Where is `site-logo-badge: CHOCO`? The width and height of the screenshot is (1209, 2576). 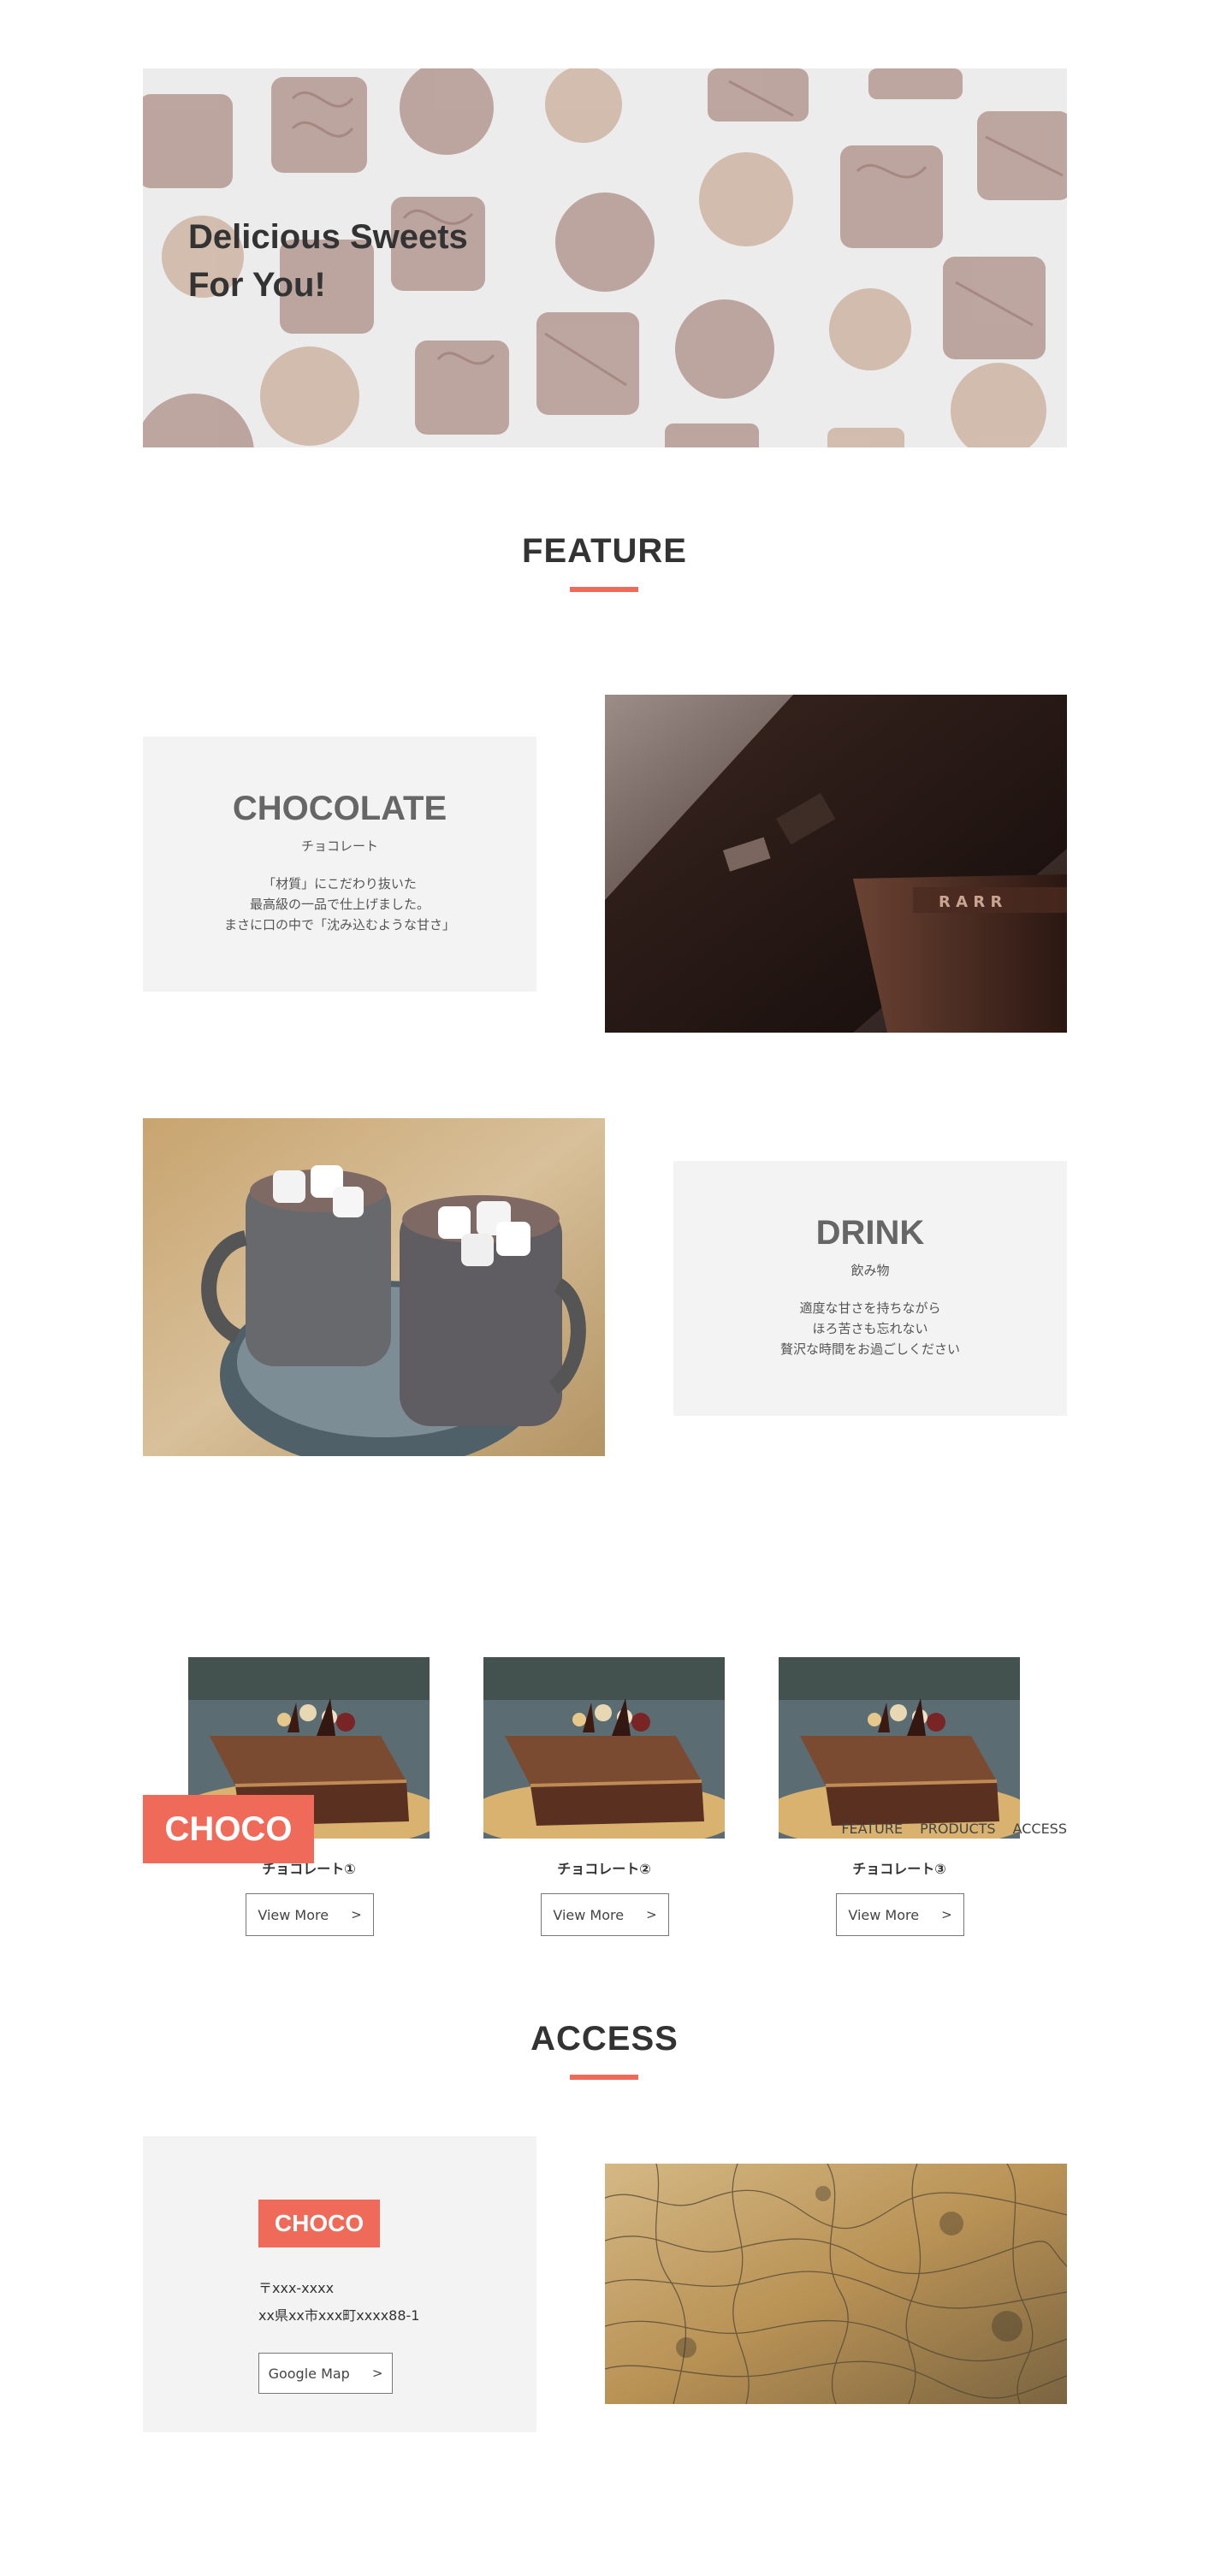
site-logo-badge: CHOCO is located at coordinates (228, 1829).